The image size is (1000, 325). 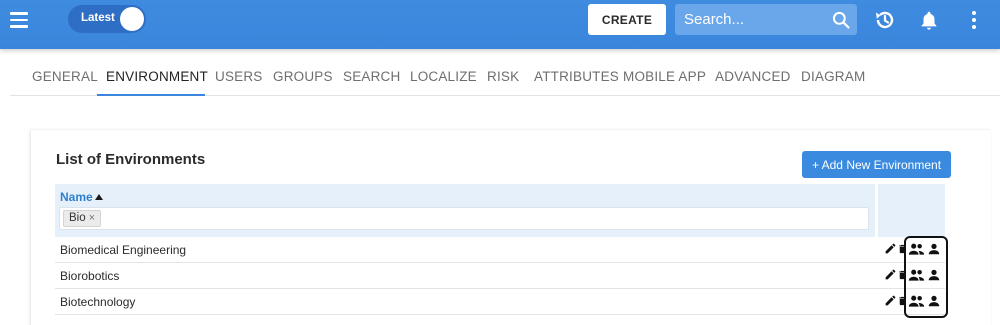 I want to click on tab-attributes: ATTRIBUTES, so click(x=576, y=76).